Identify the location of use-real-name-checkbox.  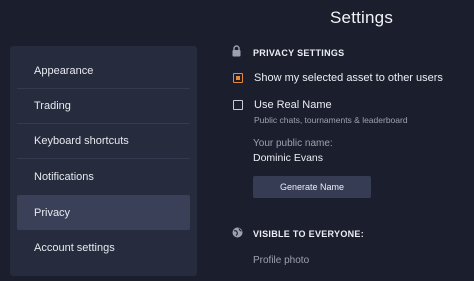
(238, 105).